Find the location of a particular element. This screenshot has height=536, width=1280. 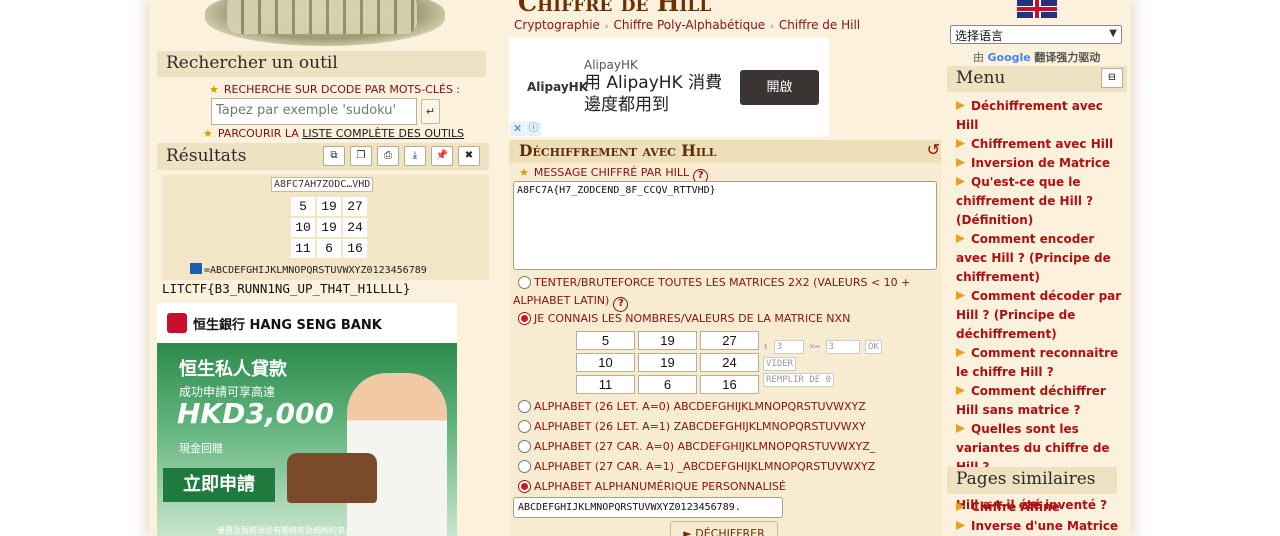

similar-item: Inverse d'une Matrice is located at coordinates (1041, 526).